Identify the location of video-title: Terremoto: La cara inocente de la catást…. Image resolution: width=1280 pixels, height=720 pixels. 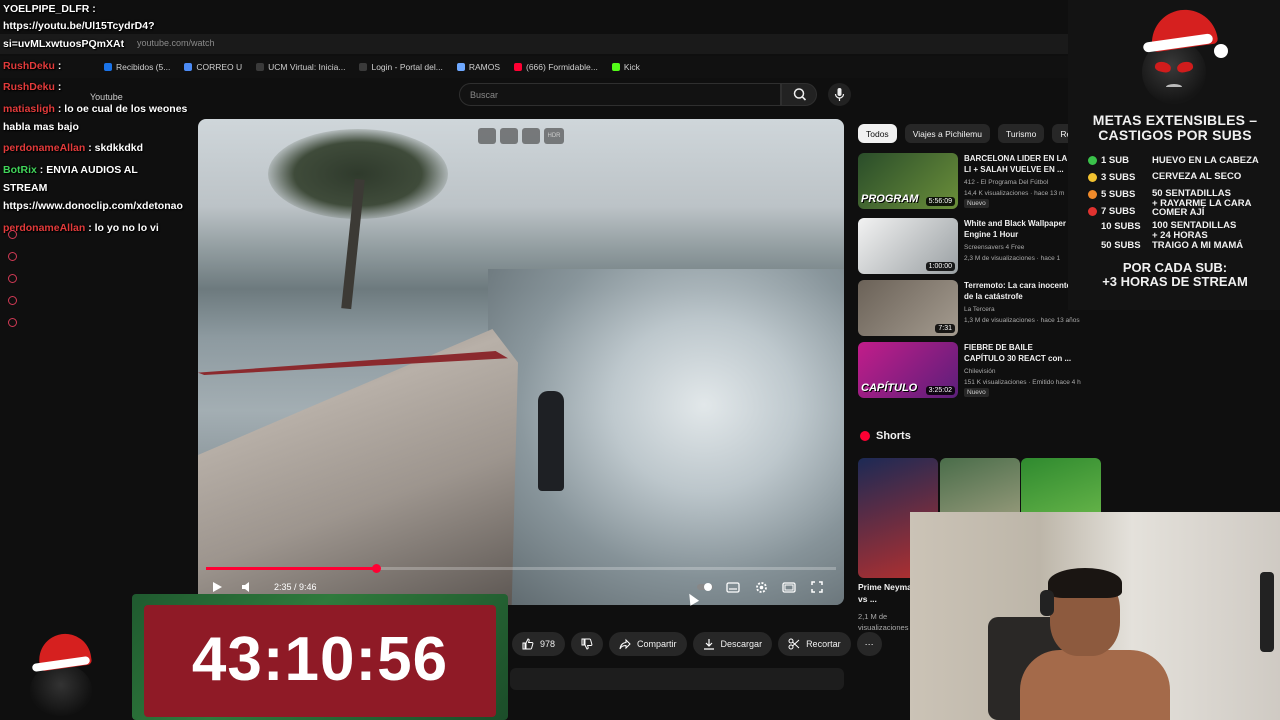
(1019, 291).